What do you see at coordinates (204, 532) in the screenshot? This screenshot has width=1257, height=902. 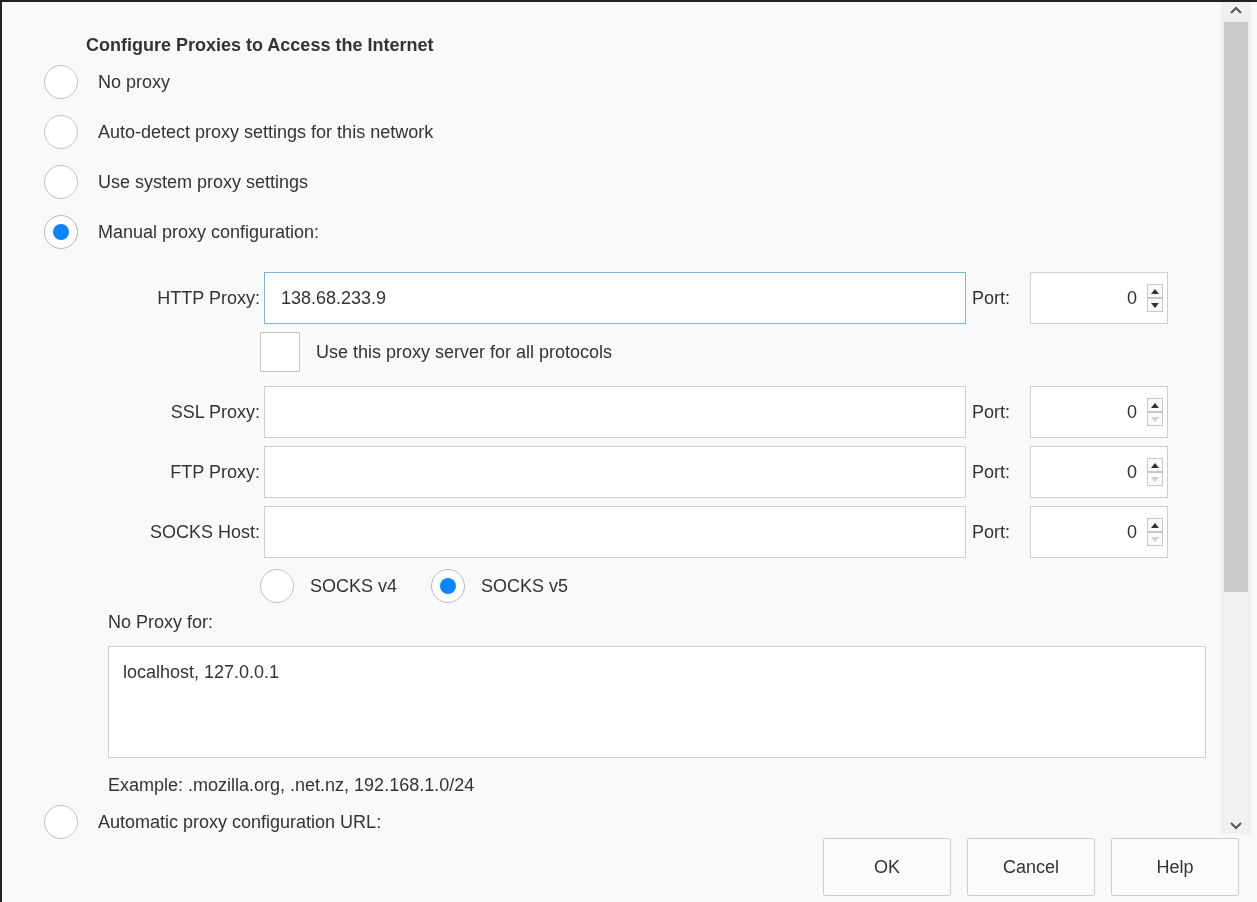 I see `field-label: SOCKS Host:` at bounding box center [204, 532].